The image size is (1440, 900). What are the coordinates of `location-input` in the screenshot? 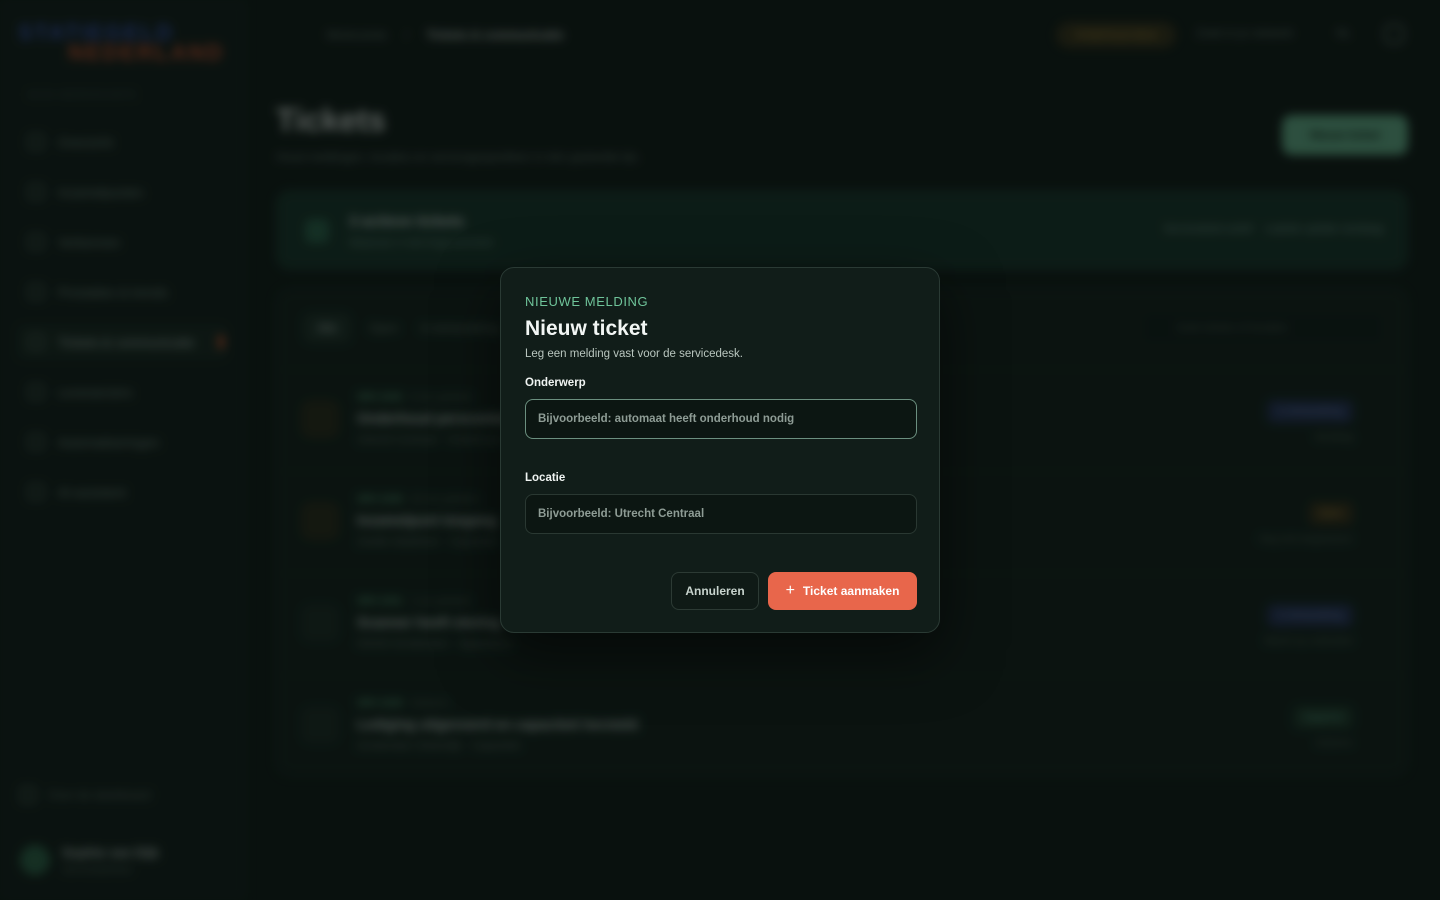 It's located at (721, 514).